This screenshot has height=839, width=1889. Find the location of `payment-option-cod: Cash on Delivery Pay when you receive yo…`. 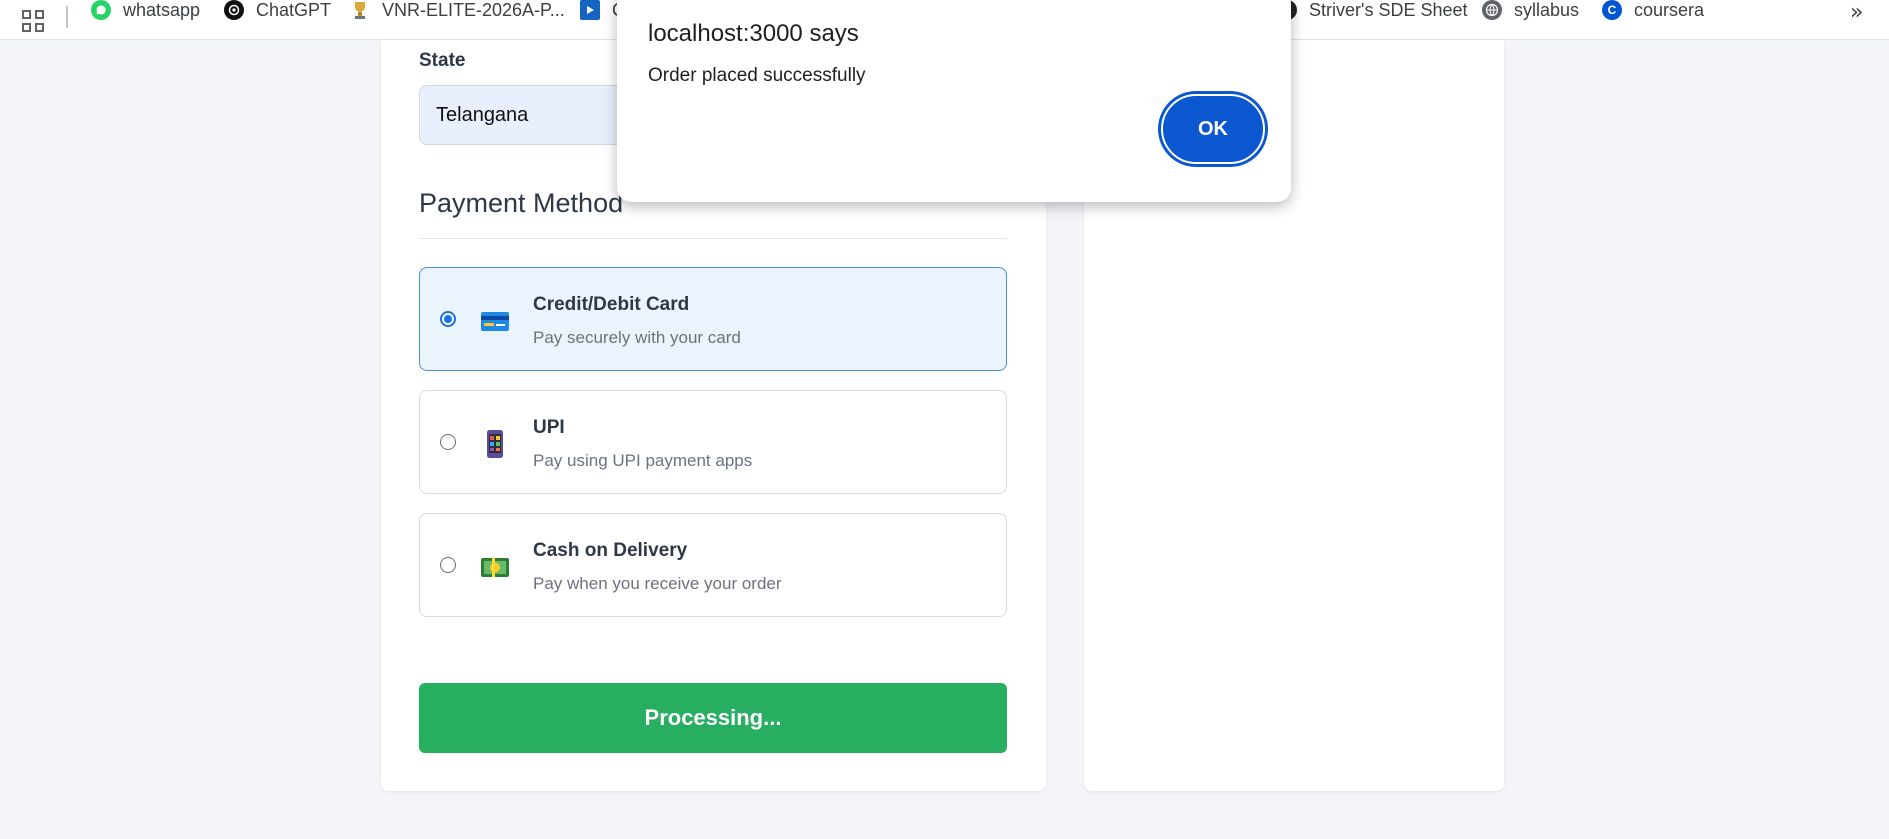

payment-option-cod: Cash on Delivery Pay when you receive yo… is located at coordinates (713, 565).